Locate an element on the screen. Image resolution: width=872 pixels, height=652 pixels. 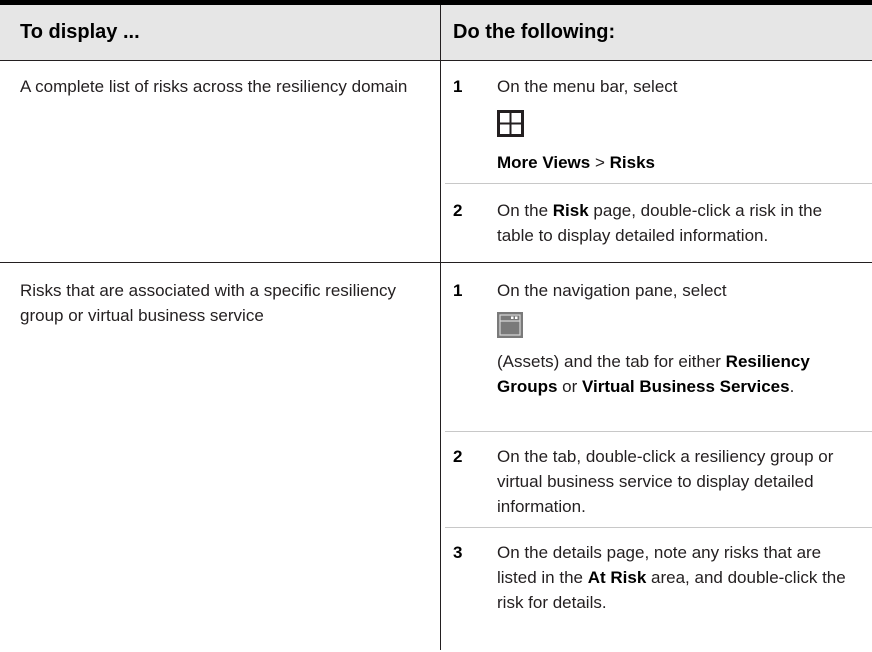
virtual-business-services-label: Virtual Business Services is located at coordinates (686, 386).